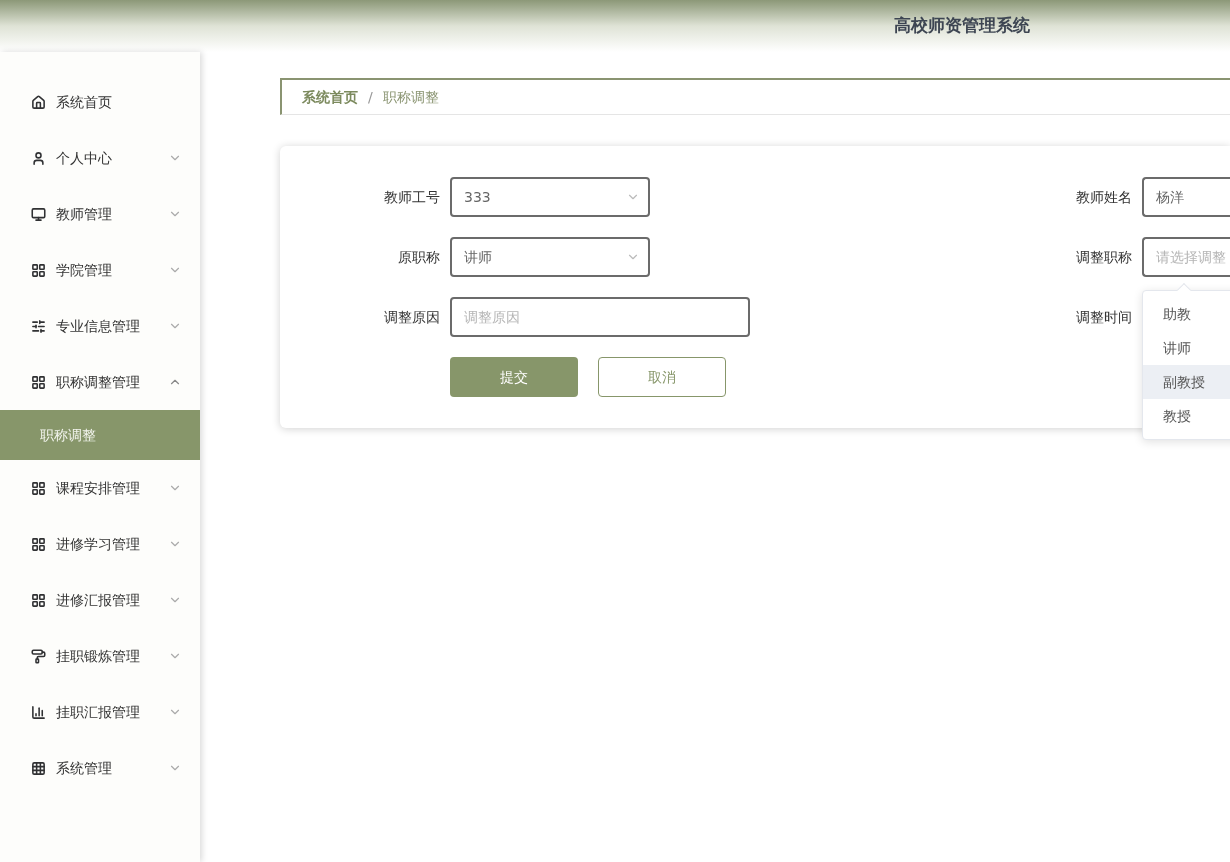  What do you see at coordinates (1186, 197) in the screenshot?
I see `input-field: 杨洋` at bounding box center [1186, 197].